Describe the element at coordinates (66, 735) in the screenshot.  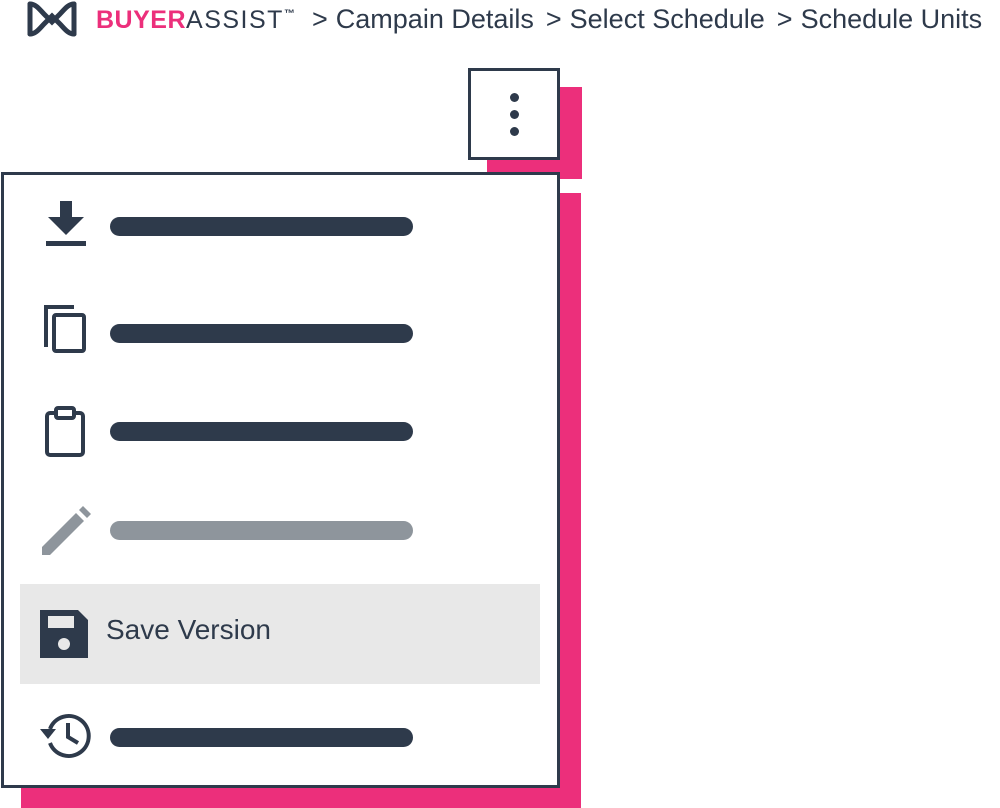
I see `history-icon` at that location.